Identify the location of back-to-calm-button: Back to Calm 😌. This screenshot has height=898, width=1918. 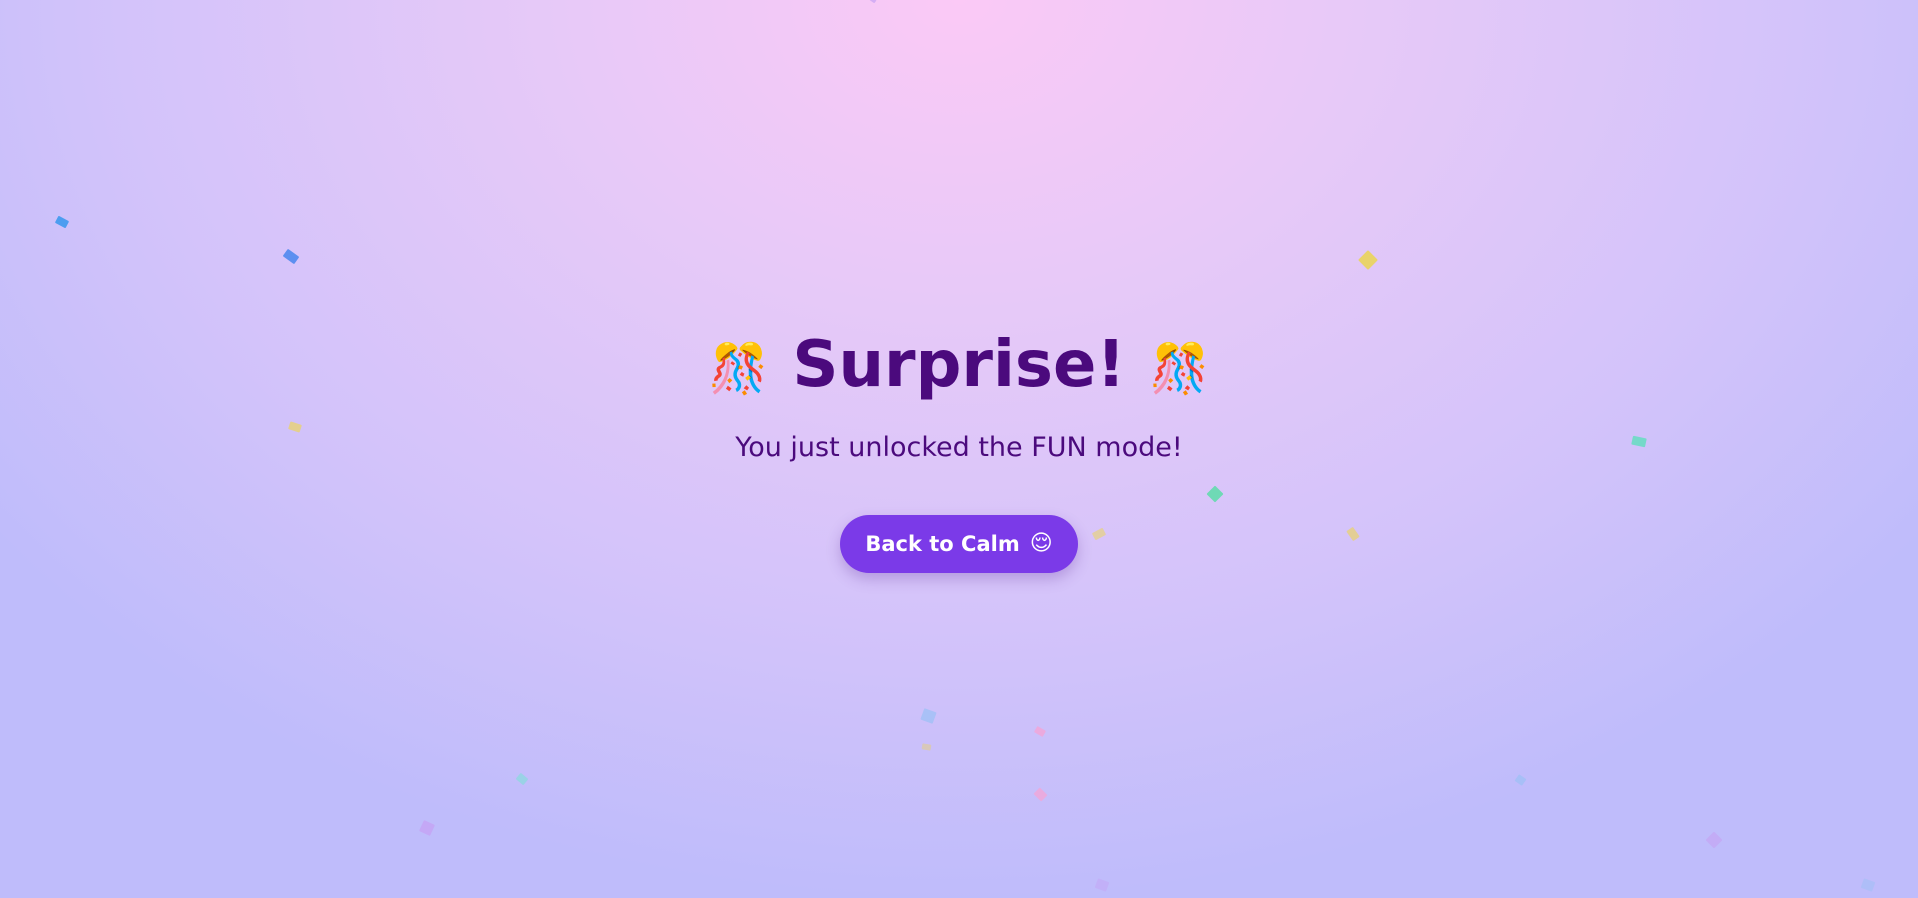
(959, 544).